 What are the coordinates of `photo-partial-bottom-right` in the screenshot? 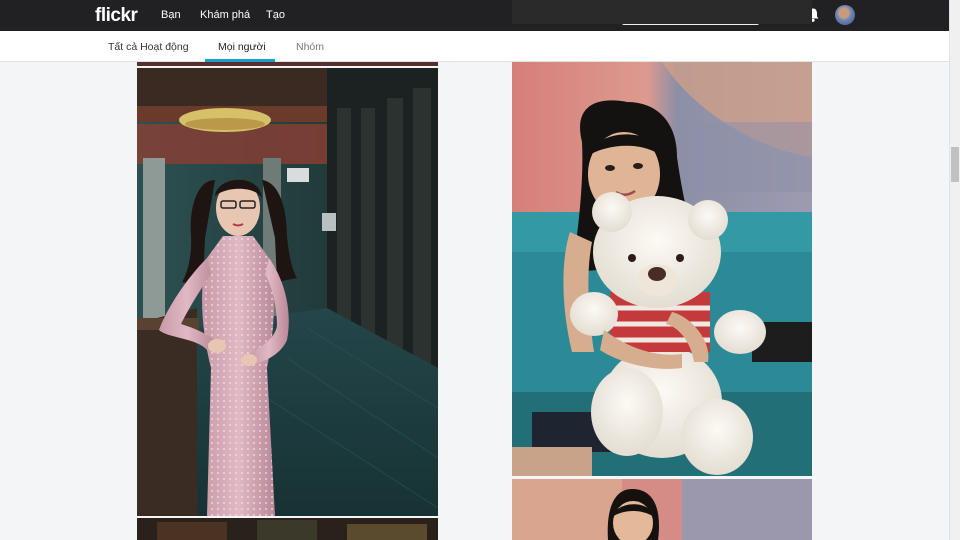 It's located at (662, 509).